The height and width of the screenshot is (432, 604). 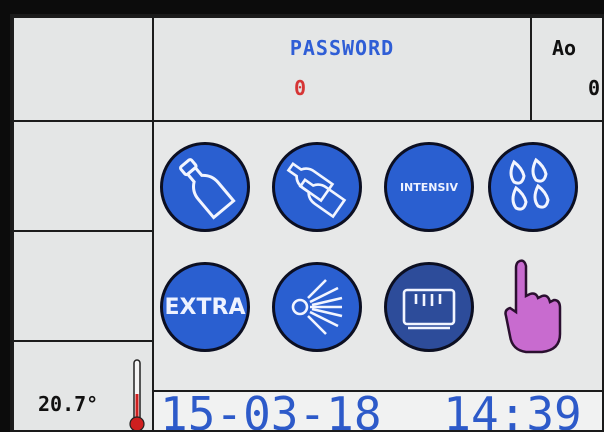 I want to click on spray-program-button, so click(x=317, y=307).